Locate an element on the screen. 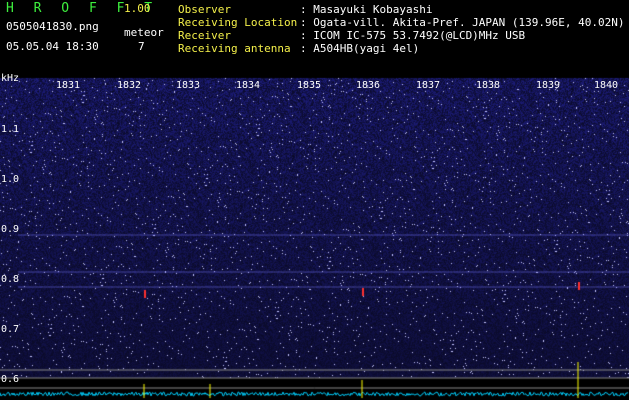 The width and height of the screenshot is (629, 400). y-tick-0-7: 0.7 is located at coordinates (10, 329).